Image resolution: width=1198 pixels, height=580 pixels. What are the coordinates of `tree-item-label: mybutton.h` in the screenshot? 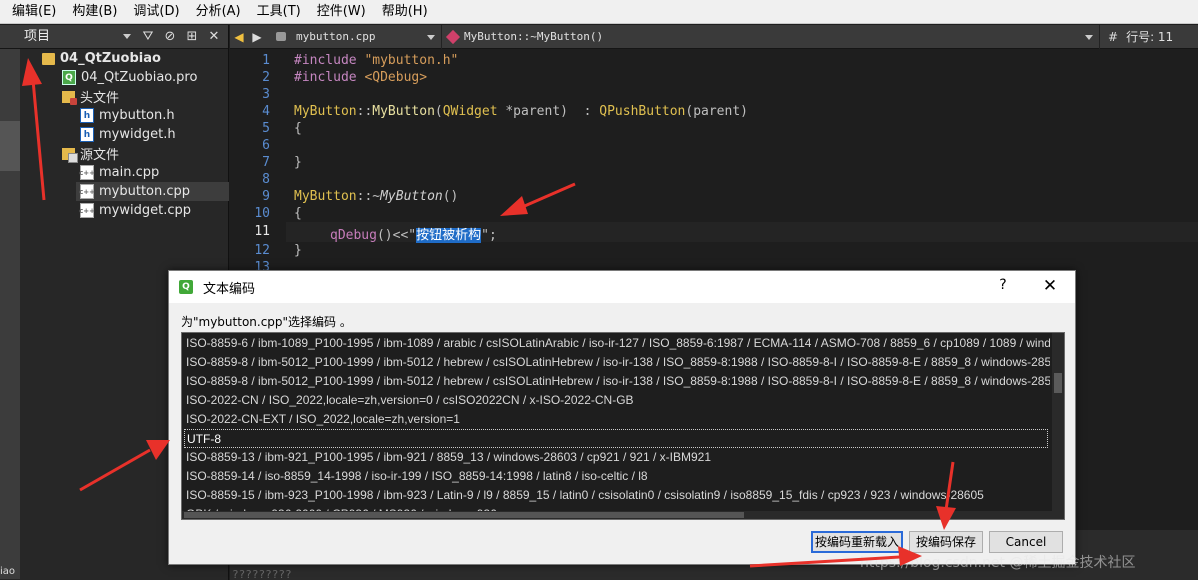 It's located at (137, 115).